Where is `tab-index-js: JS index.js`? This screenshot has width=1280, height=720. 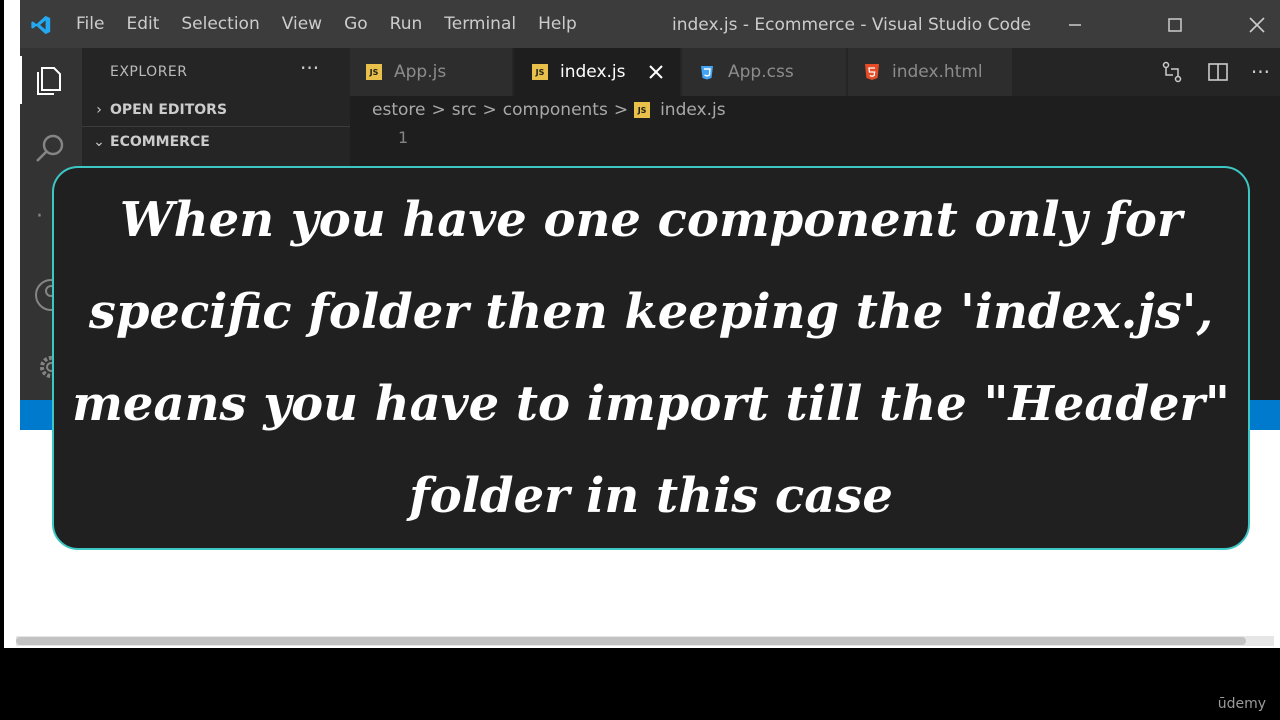 tab-index-js: JS index.js is located at coordinates (597, 72).